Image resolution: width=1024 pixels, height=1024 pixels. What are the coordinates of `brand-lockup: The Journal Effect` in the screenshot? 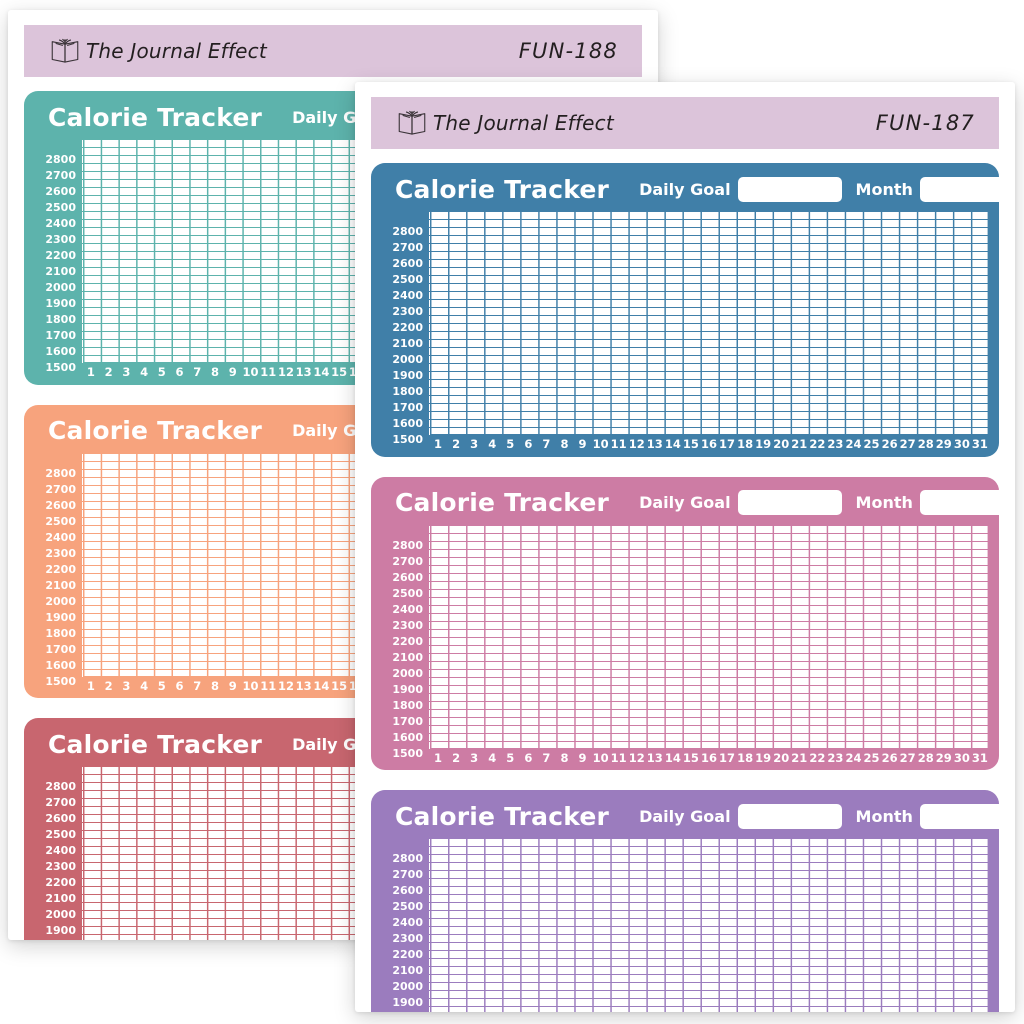 It's located at (504, 123).